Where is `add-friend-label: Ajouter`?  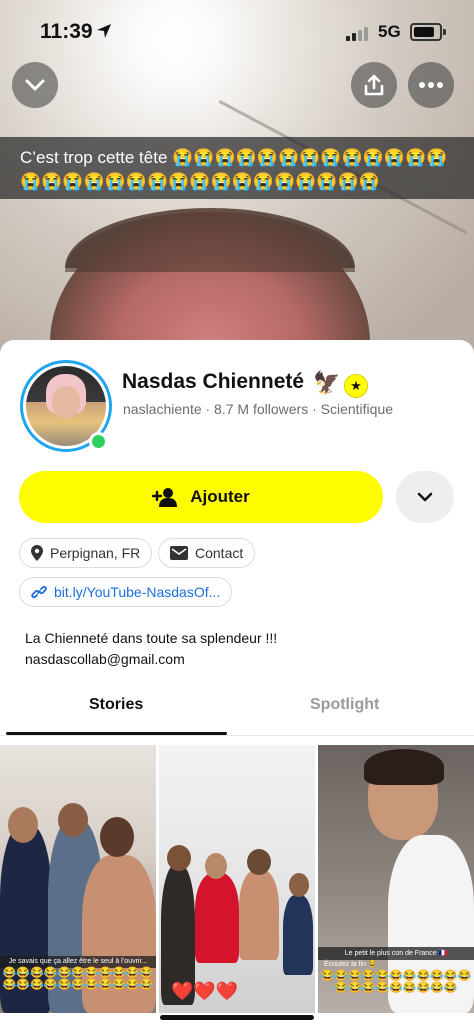
add-friend-label: Ajouter is located at coordinates (220, 496).